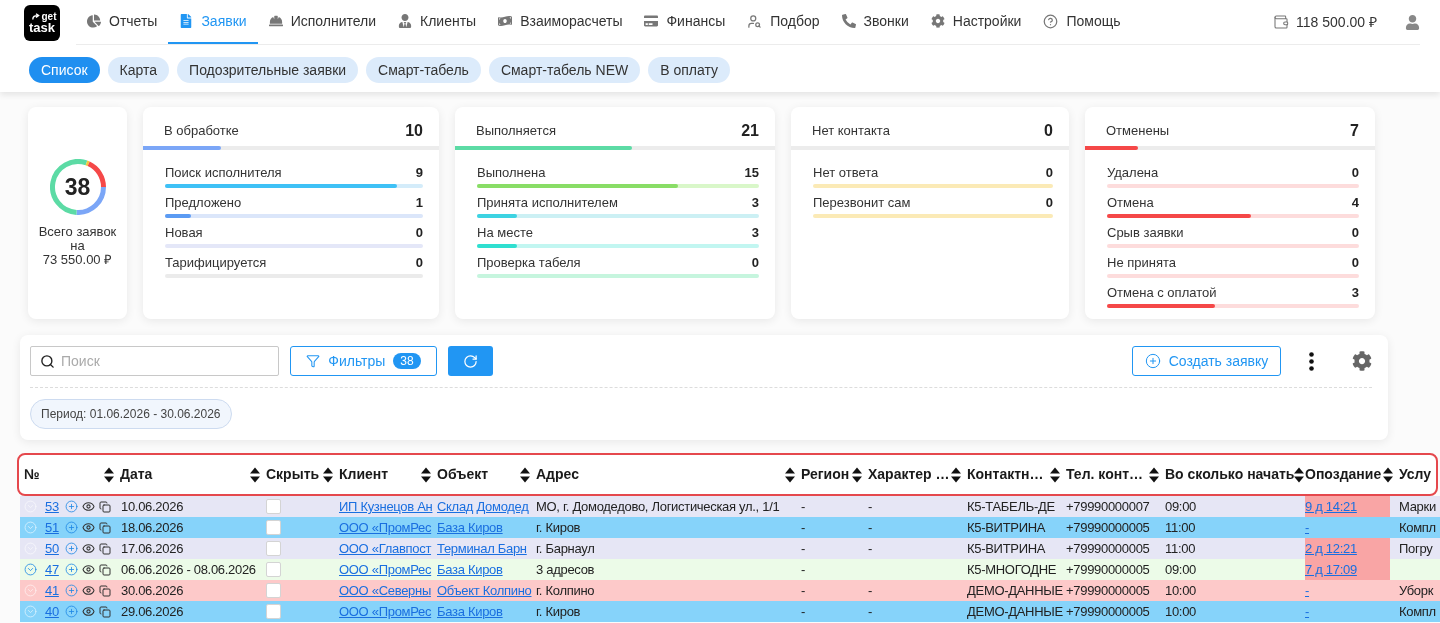 The image size is (1440, 623). Describe the element at coordinates (1162, 293) in the screenshot. I see `item-label: Отмена с оплатой` at that location.